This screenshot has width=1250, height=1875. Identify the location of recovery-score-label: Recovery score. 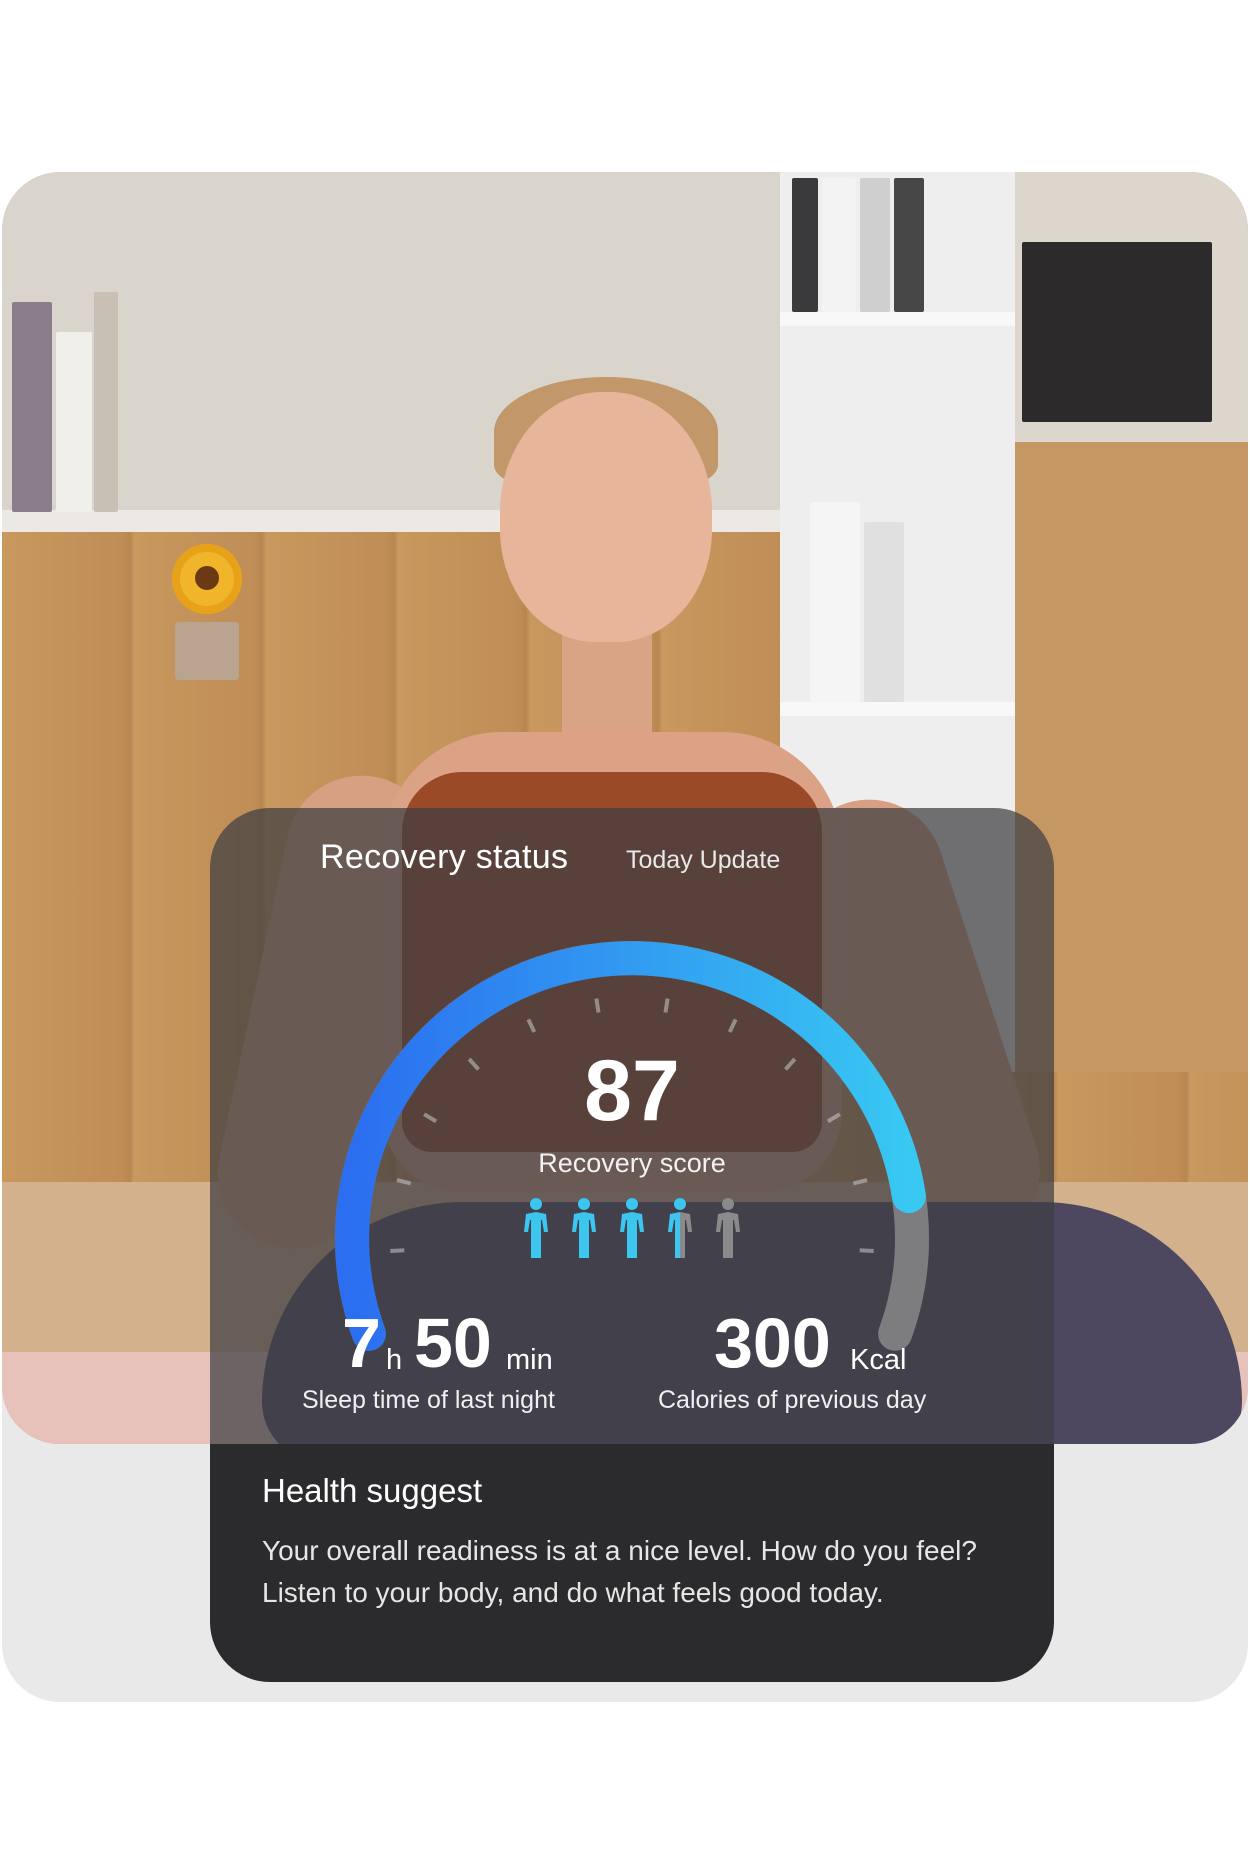
(632, 1163).